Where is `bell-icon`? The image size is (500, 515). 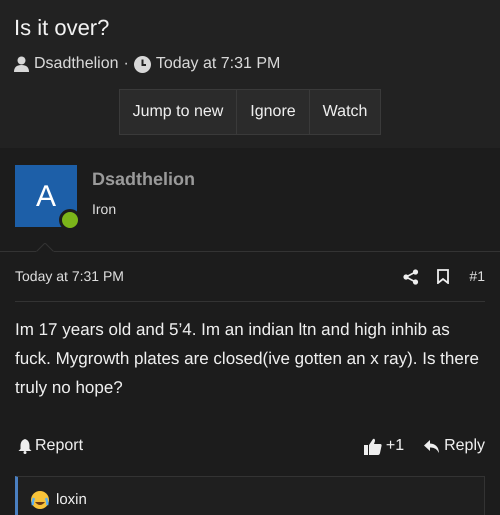 bell-icon is located at coordinates (25, 446).